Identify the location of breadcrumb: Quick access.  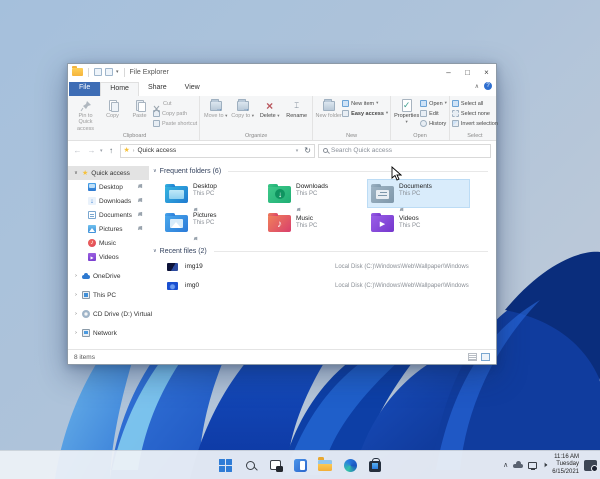
(156, 150).